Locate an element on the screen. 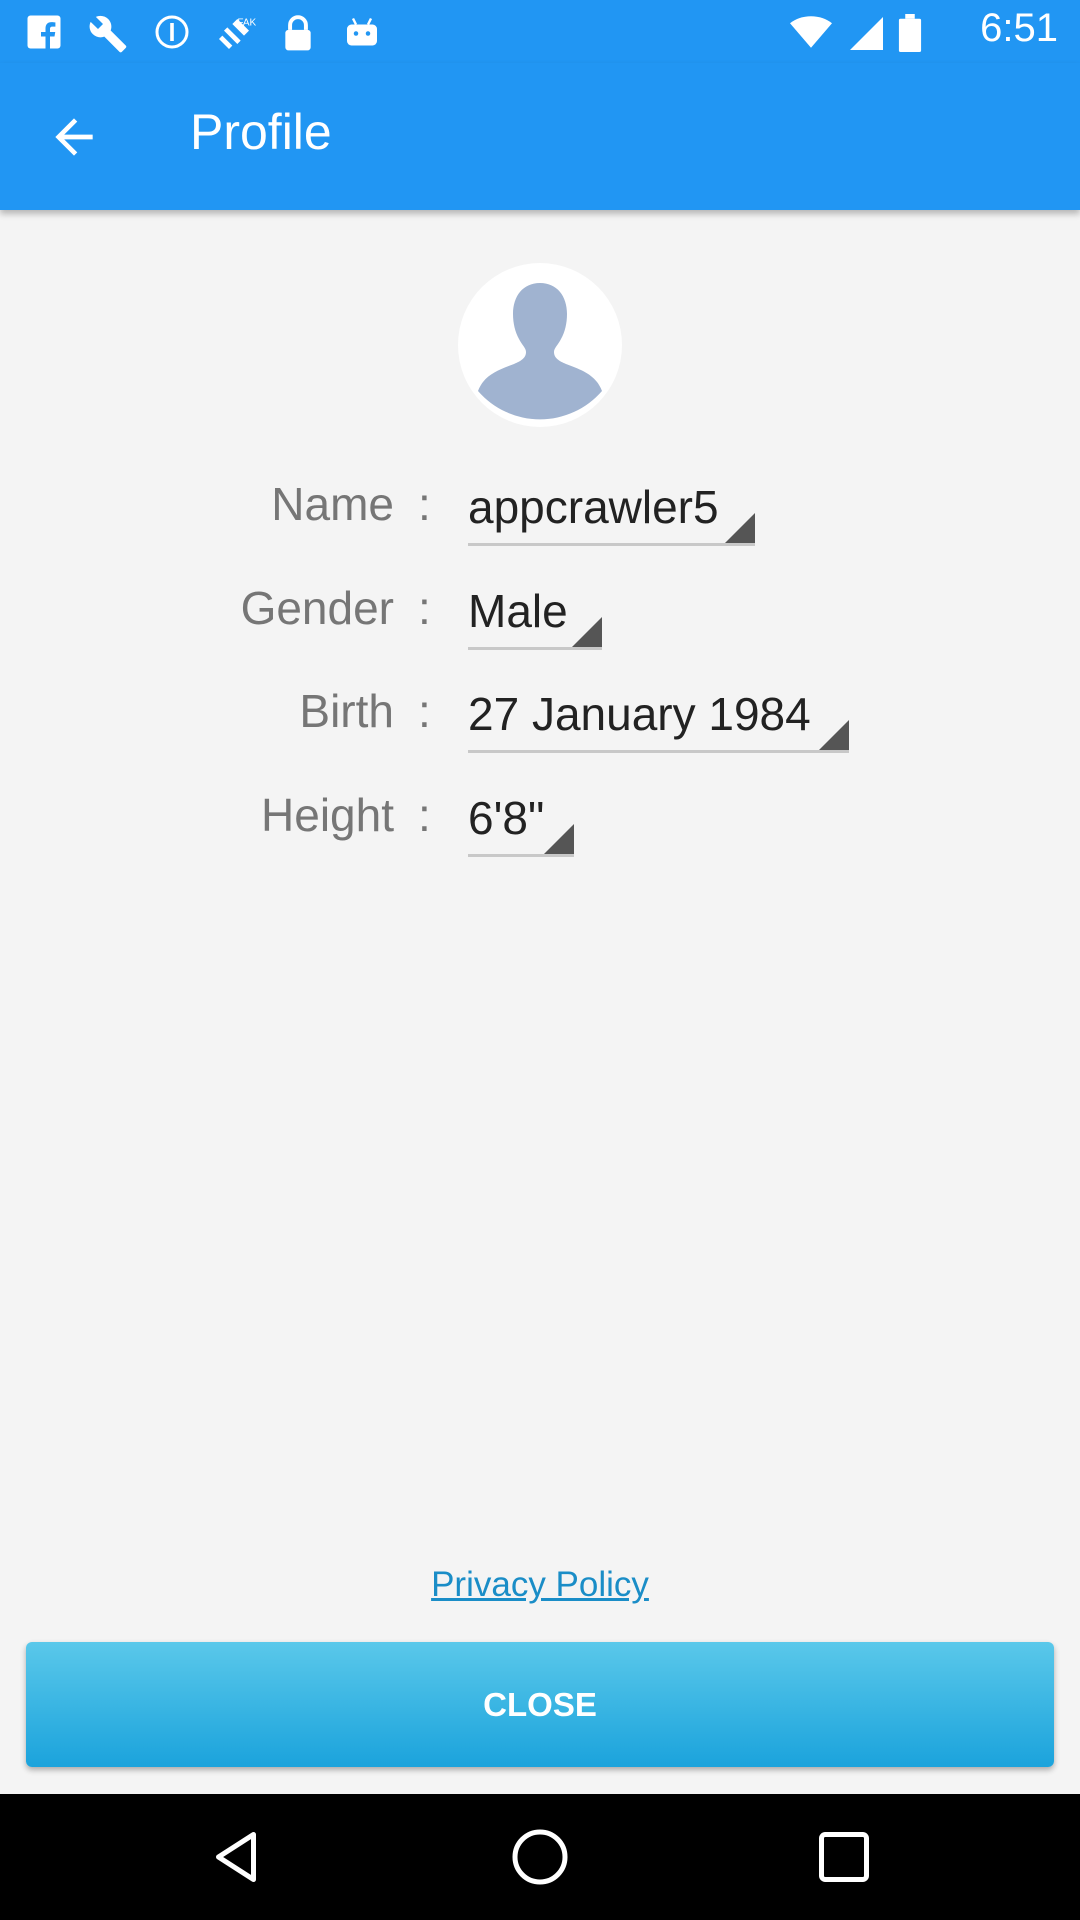 The image size is (1080, 1920). profile-row-name: Name : appcrawler5 is located at coordinates (540, 511).